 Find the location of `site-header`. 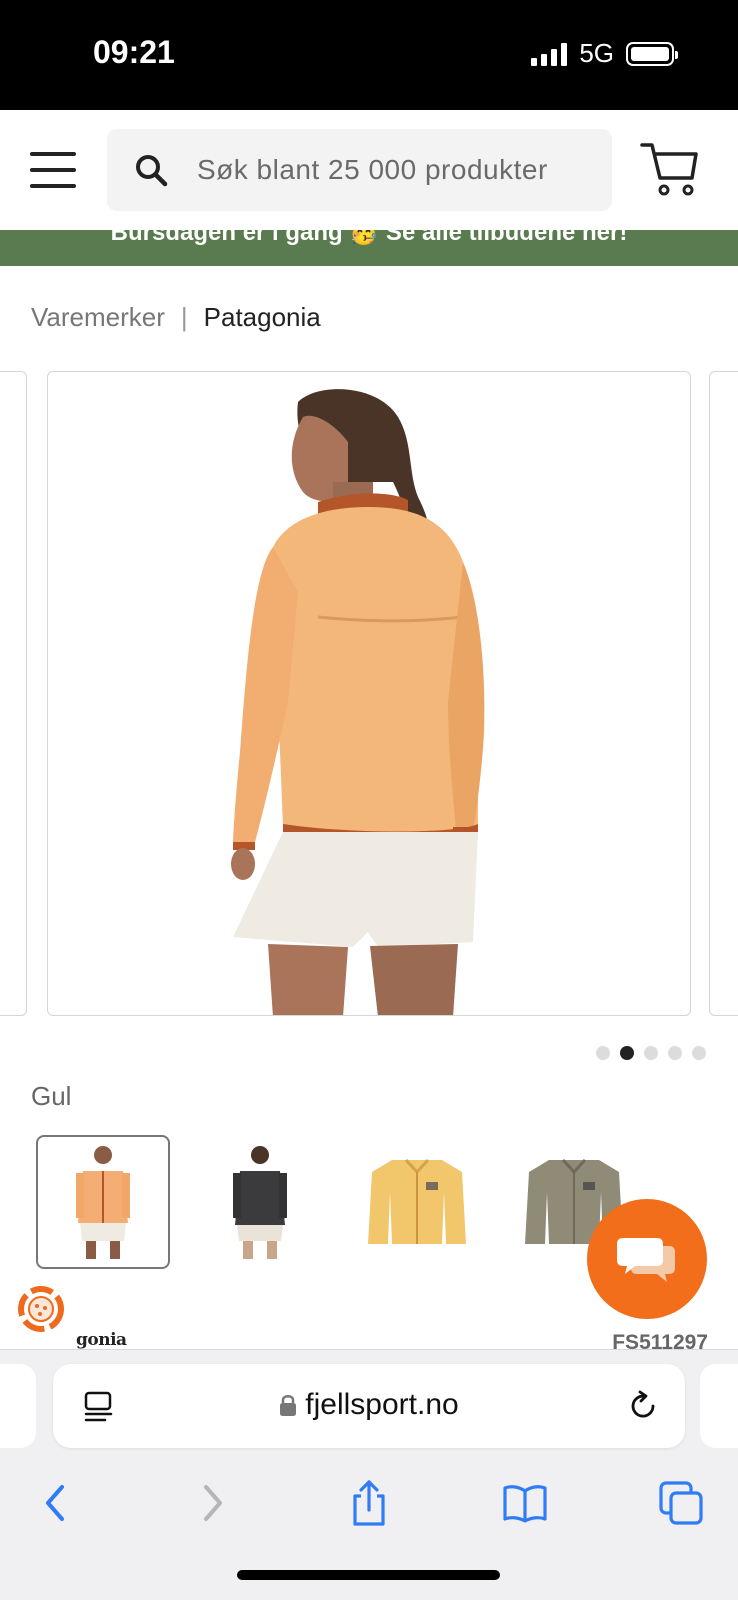

site-header is located at coordinates (369, 170).